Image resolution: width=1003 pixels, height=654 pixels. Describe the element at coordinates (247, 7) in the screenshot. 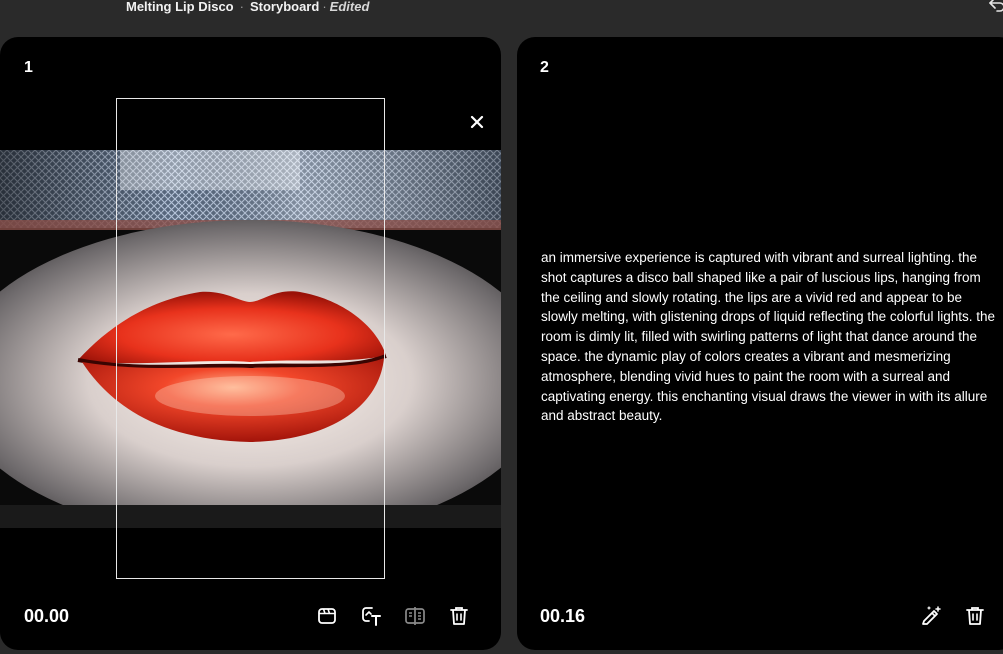

I see `breadcrumb: Melting Lip Disco · Storyboard · Edited` at that location.